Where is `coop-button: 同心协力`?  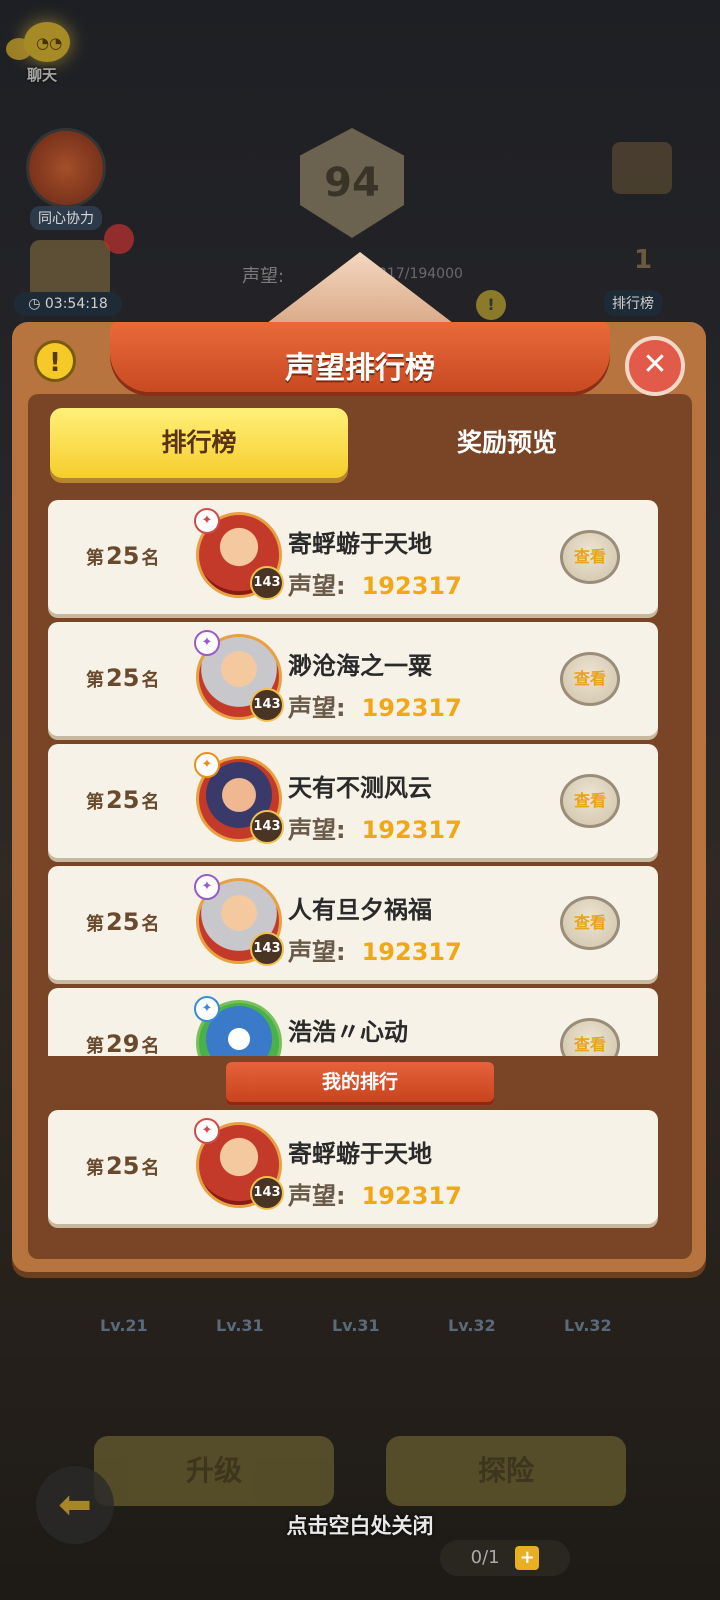
coop-button: 同心协力 is located at coordinates (66, 179).